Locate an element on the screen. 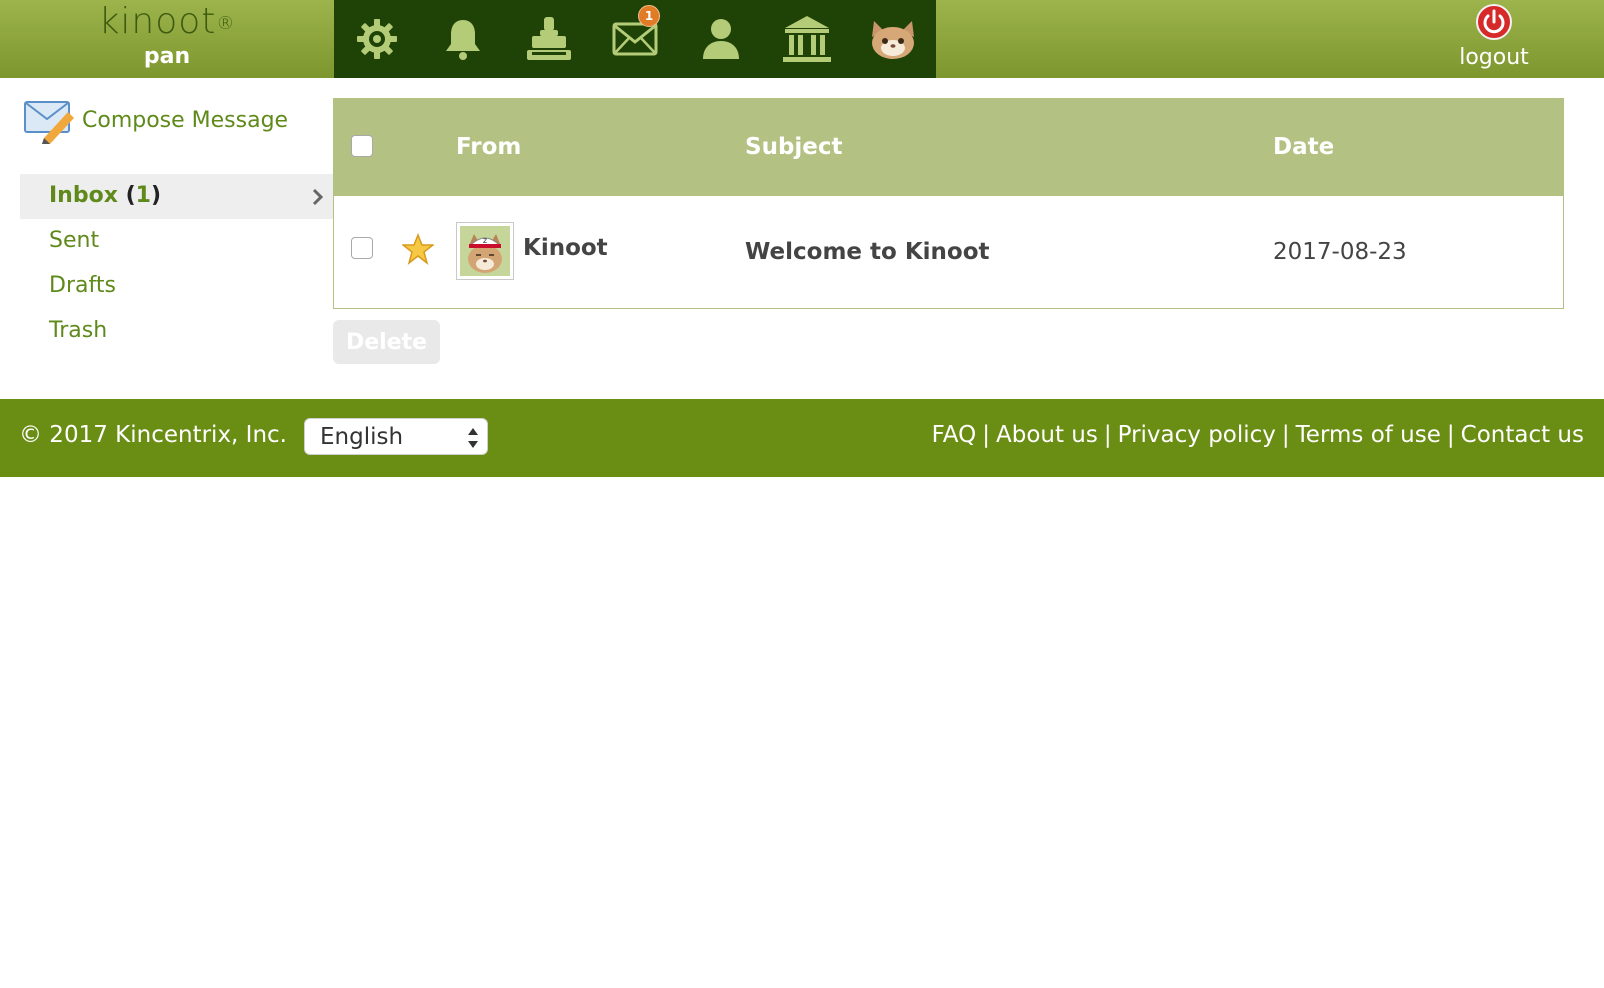  avatar: z is located at coordinates (485, 251).